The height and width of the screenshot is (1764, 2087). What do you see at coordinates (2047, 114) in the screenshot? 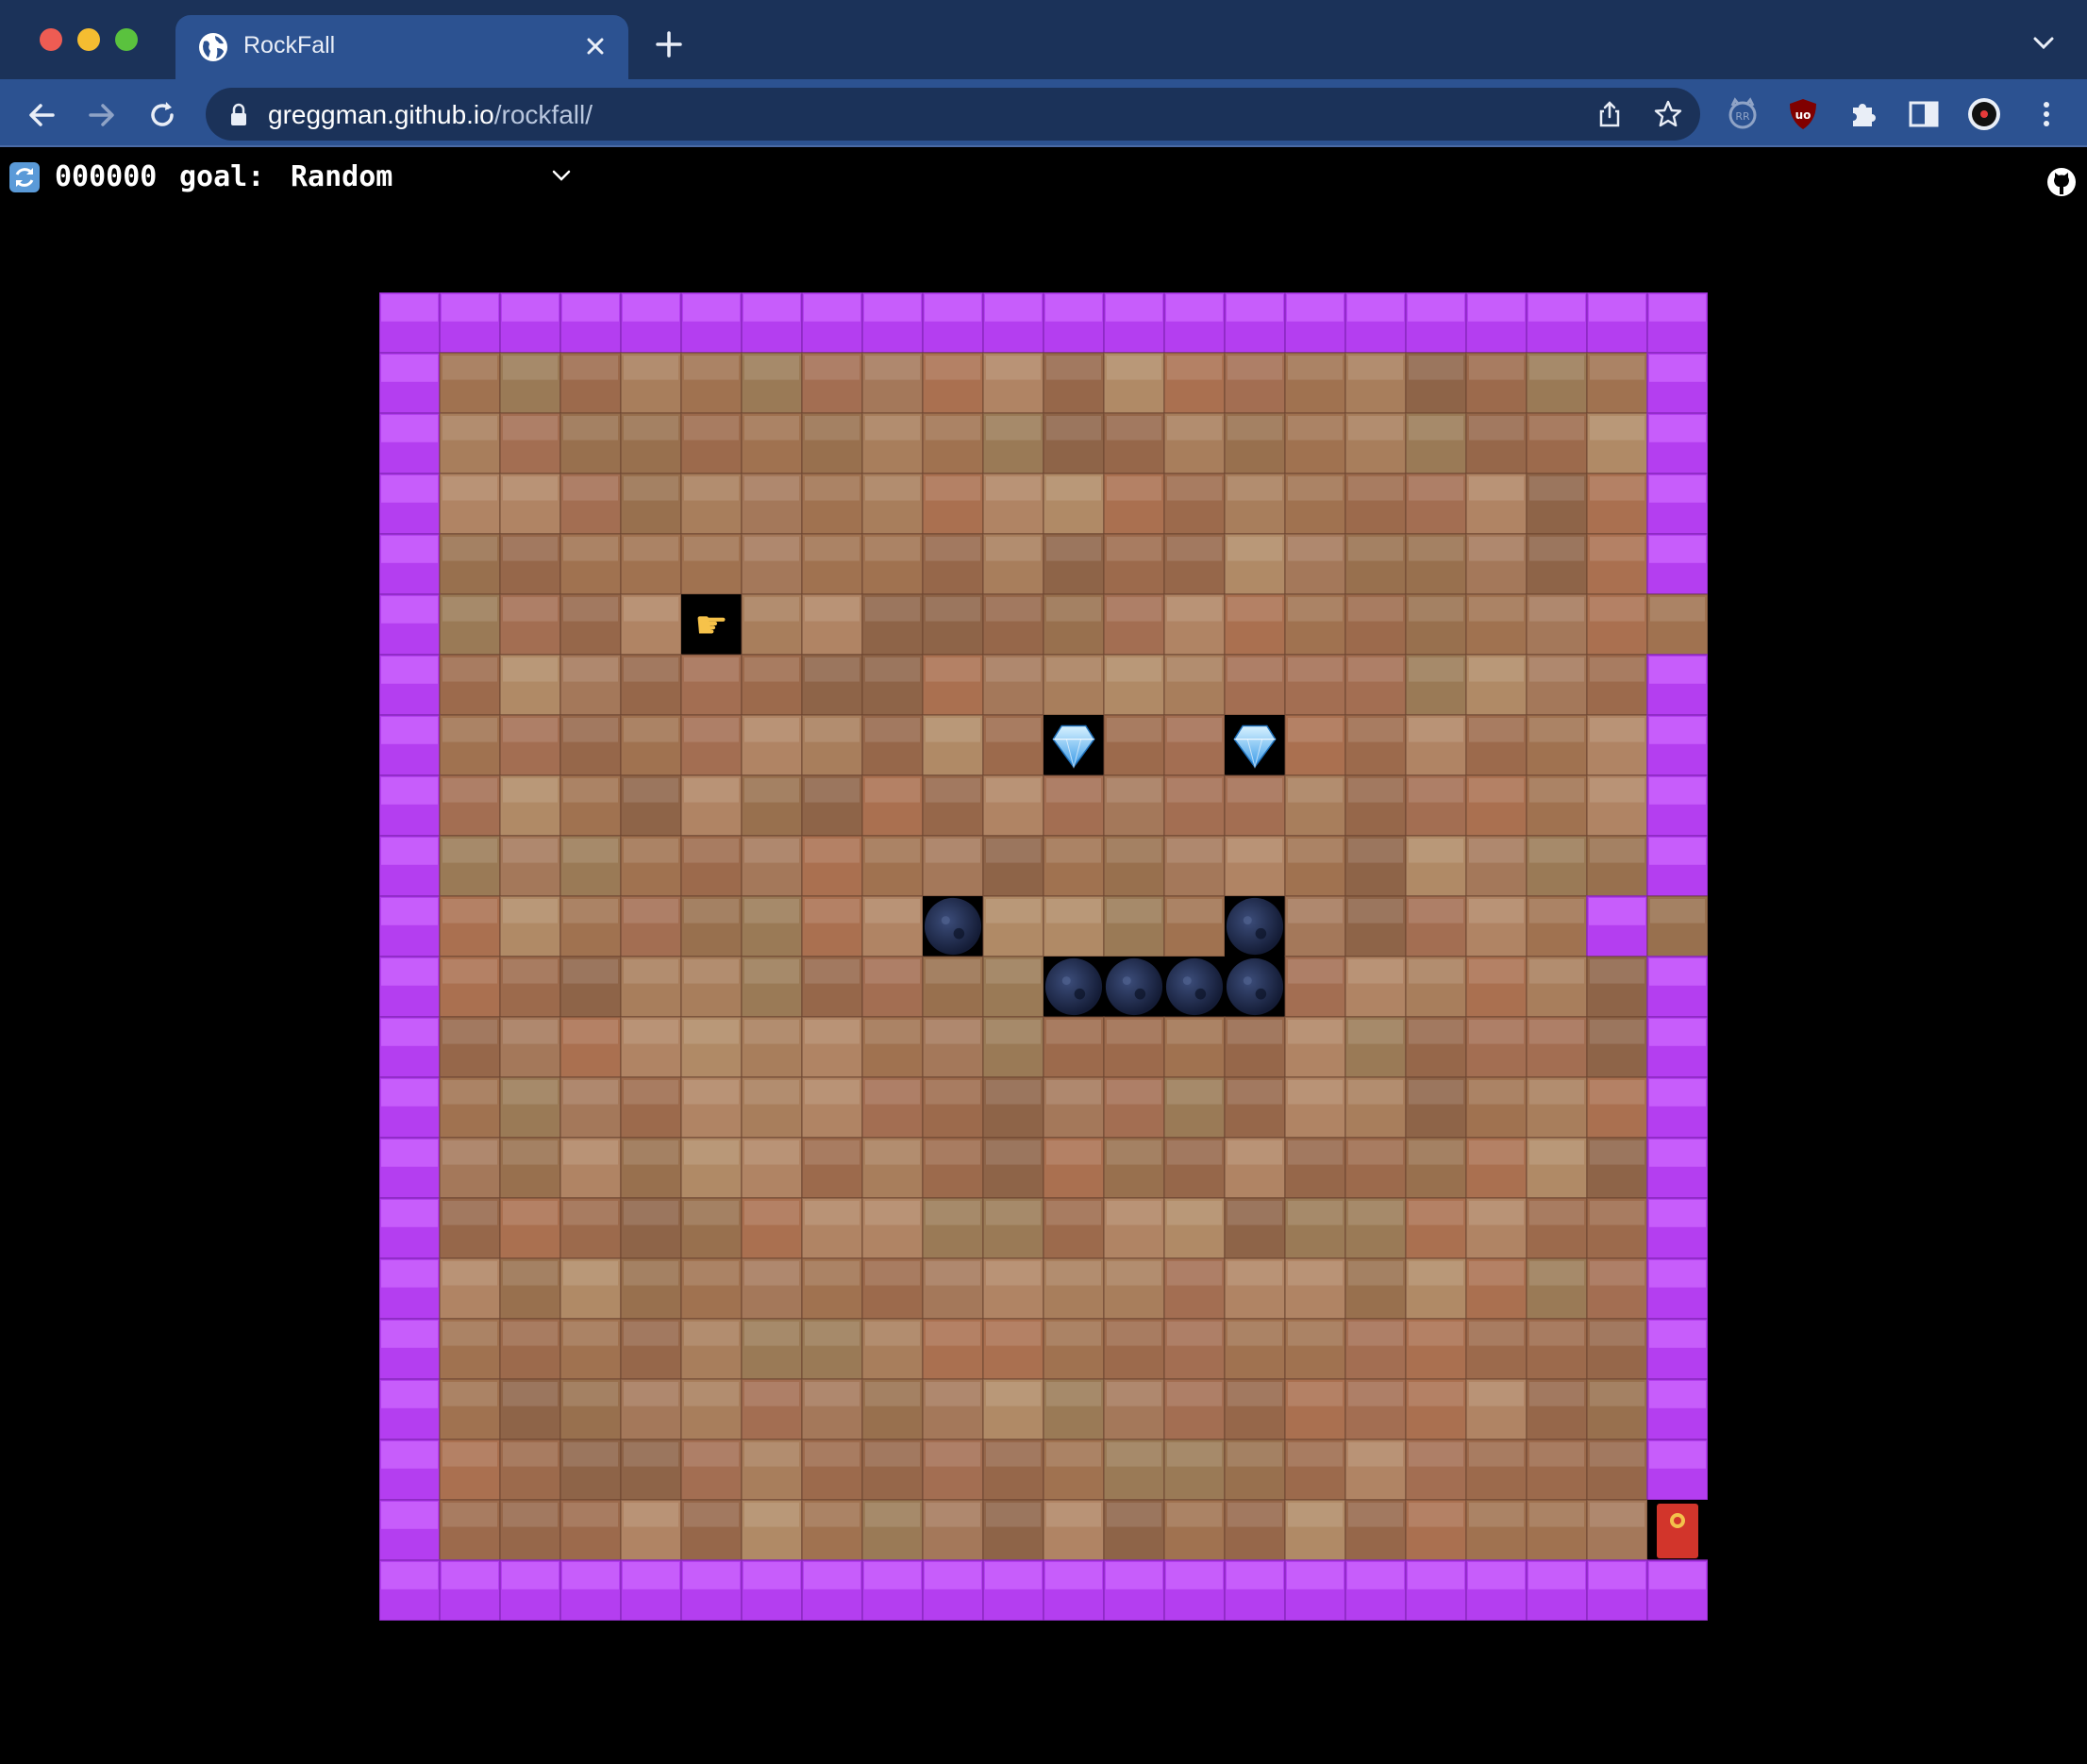
I see `kebab-menu-icon` at bounding box center [2047, 114].